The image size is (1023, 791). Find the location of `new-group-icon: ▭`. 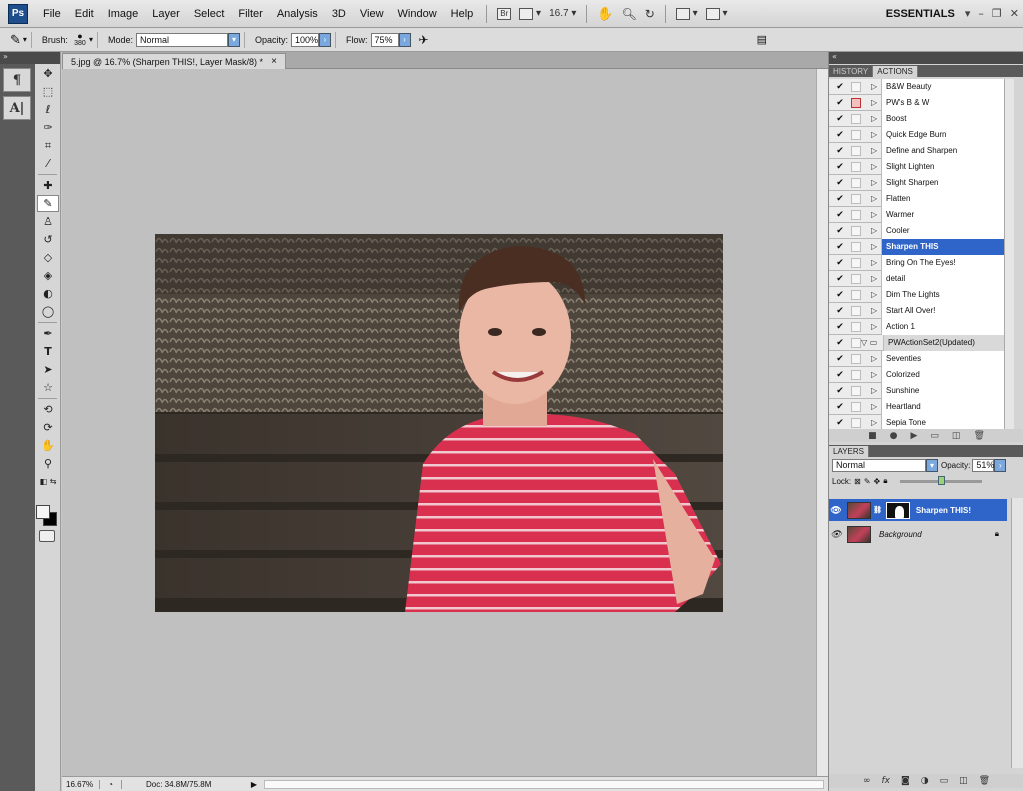

new-group-icon: ▭ is located at coordinates (944, 781).